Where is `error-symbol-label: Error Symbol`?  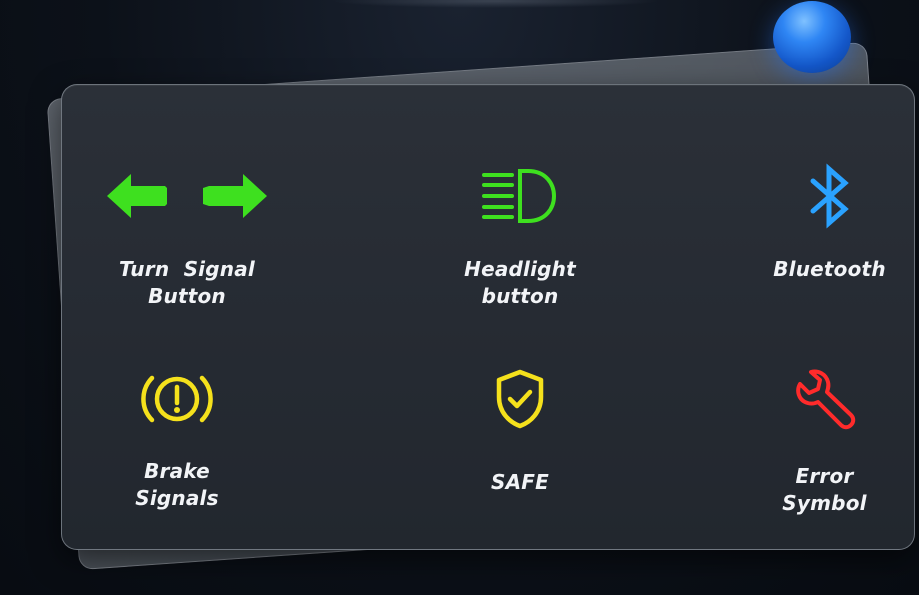
error-symbol-label: Error Symbol is located at coordinates (824, 489).